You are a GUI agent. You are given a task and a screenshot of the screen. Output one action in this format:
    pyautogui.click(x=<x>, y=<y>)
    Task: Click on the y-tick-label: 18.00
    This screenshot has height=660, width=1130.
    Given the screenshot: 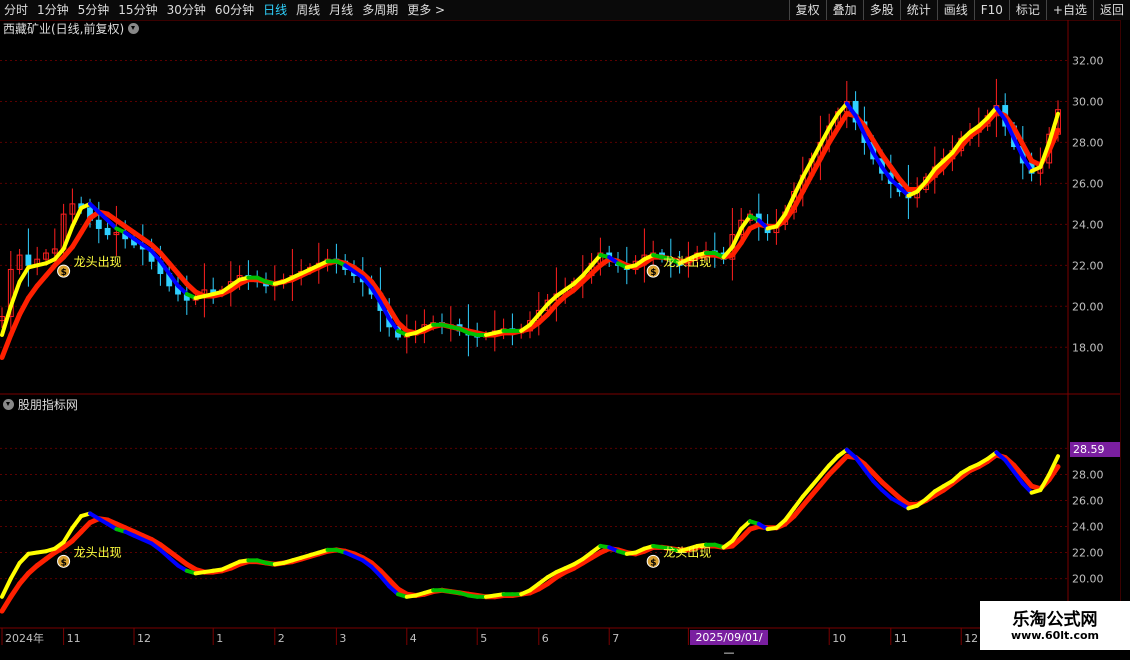 What is the action you would take?
    pyautogui.click(x=1088, y=347)
    